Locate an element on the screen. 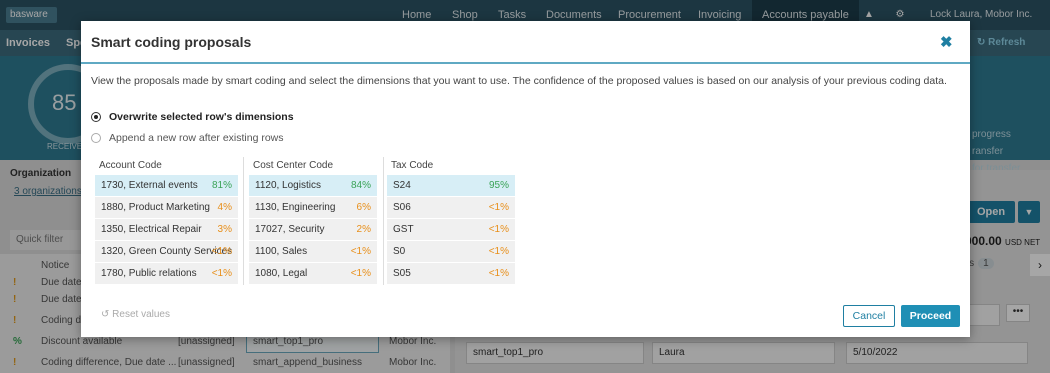  option-label: S0 is located at coordinates (399, 251).